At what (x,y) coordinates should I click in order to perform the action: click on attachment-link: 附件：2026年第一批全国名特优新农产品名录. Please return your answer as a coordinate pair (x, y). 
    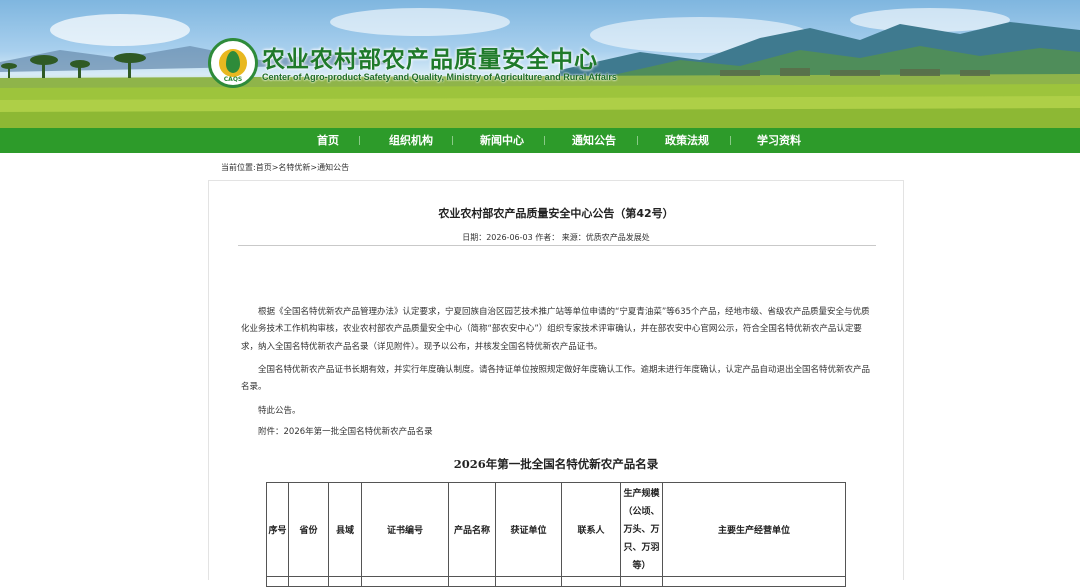
    Looking at the image, I should click on (557, 432).